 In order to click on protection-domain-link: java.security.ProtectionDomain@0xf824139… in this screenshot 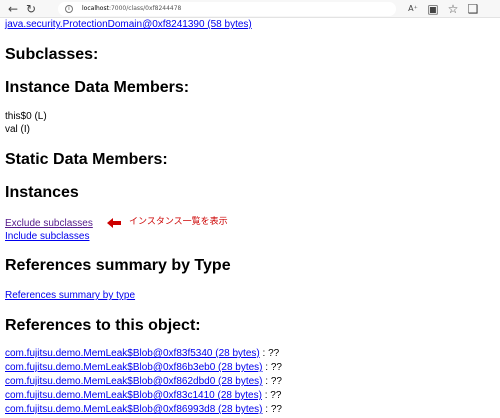, I will do `click(128, 25)`.